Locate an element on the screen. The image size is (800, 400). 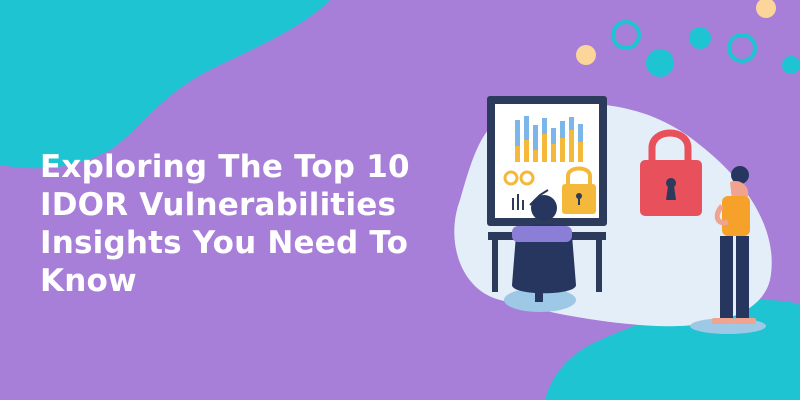
headline-line: Know is located at coordinates (88, 281).